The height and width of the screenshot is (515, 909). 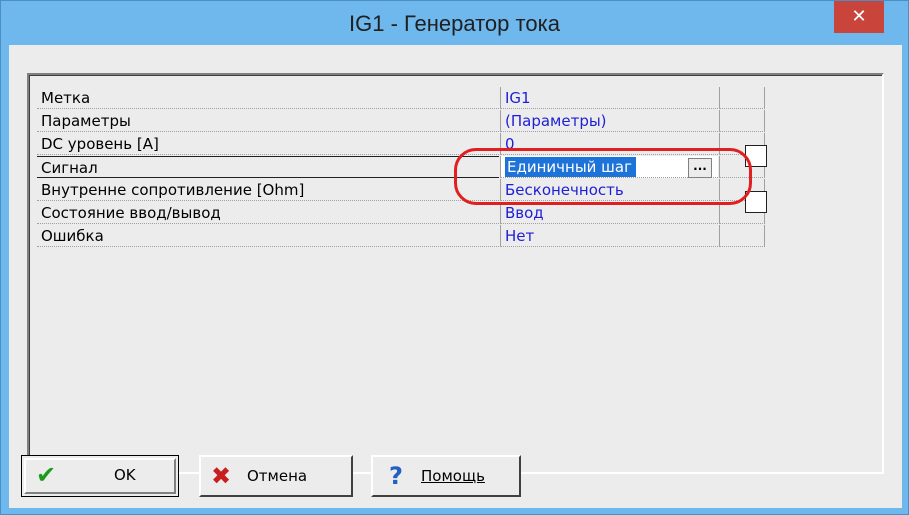 I want to click on property-name: Сигнал, so click(x=268, y=167).